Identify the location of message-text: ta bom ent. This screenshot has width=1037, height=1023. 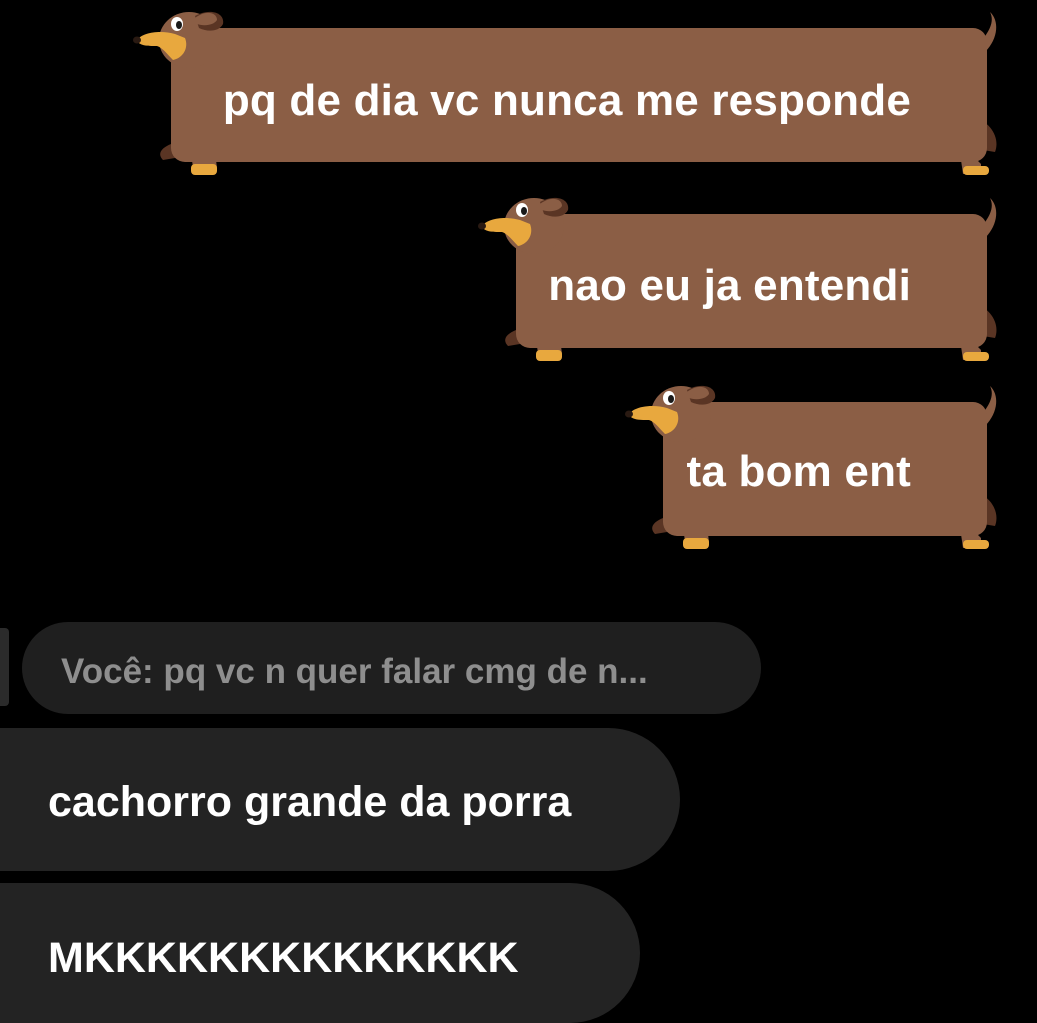
(798, 471).